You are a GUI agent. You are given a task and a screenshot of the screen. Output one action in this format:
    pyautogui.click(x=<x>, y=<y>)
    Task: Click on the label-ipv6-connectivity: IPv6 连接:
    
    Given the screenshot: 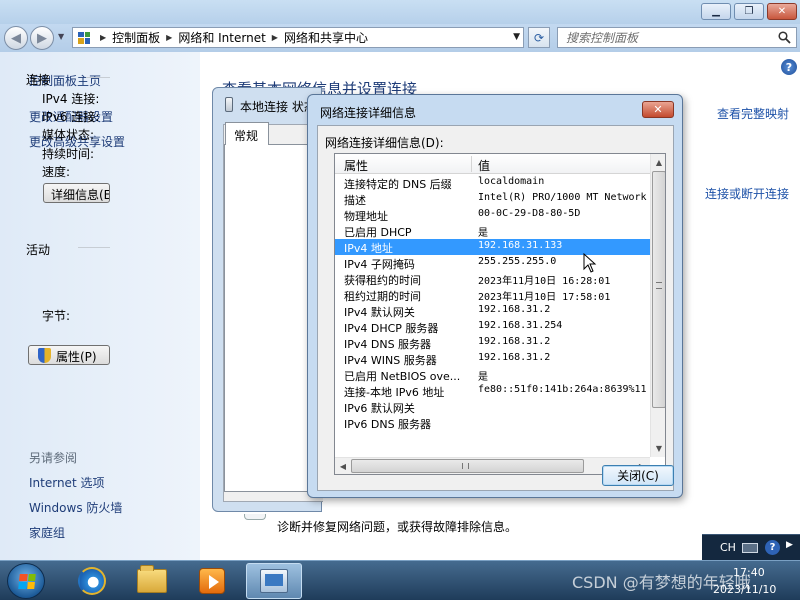 What is the action you would take?
    pyautogui.click(x=71, y=117)
    